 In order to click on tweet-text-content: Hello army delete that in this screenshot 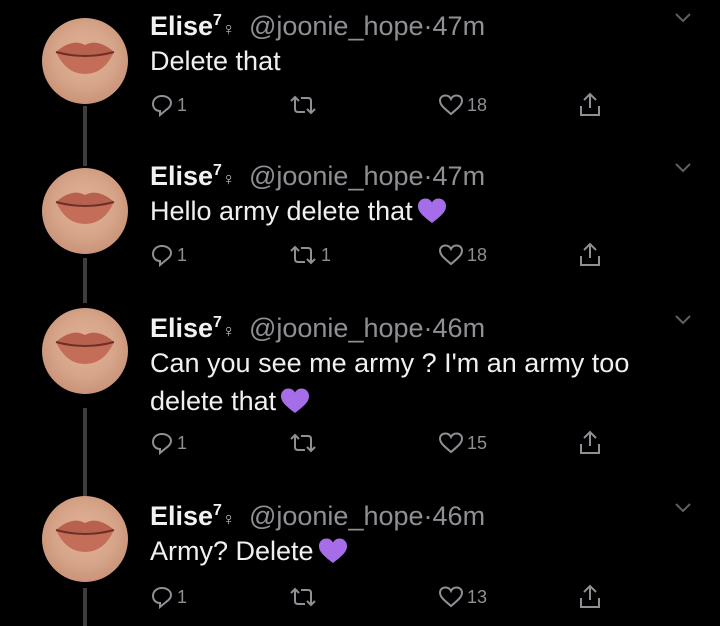, I will do `click(281, 211)`.